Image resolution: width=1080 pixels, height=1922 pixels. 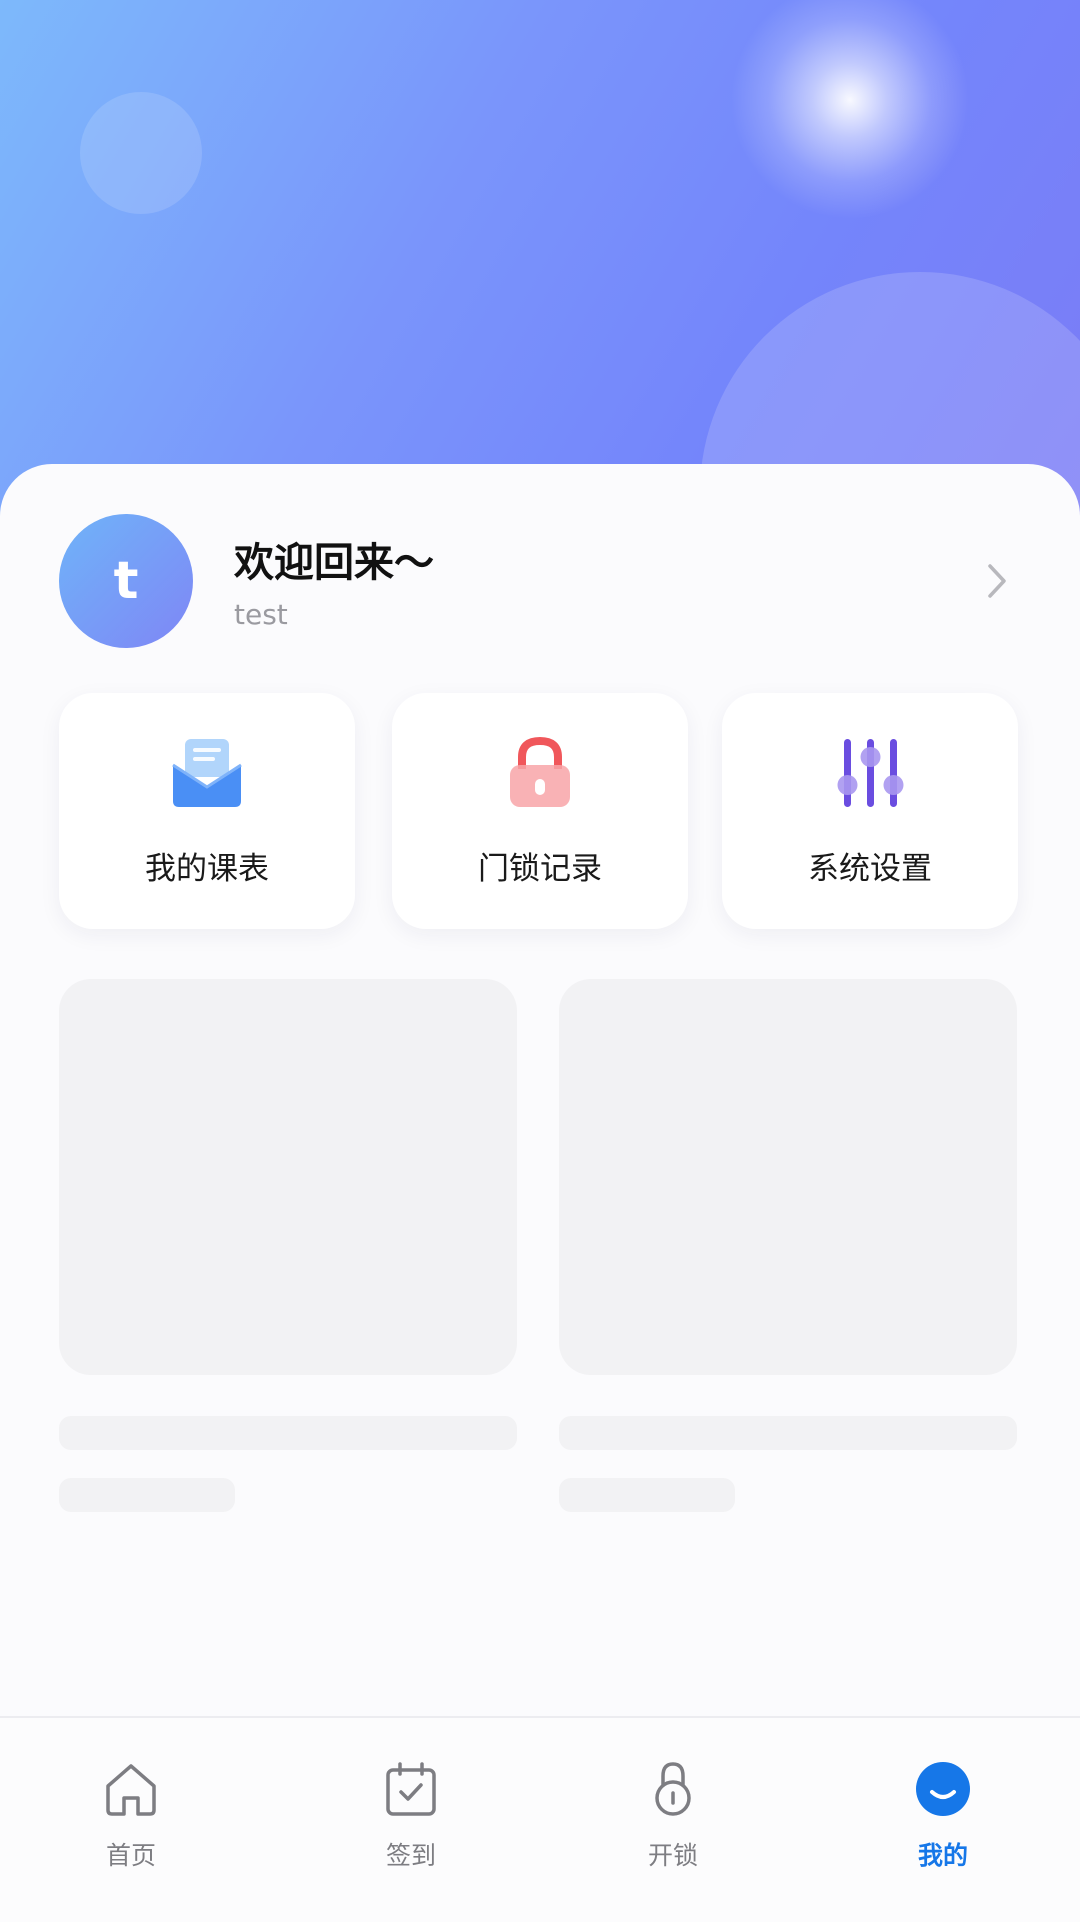 What do you see at coordinates (943, 1789) in the screenshot?
I see `smile-icon` at bounding box center [943, 1789].